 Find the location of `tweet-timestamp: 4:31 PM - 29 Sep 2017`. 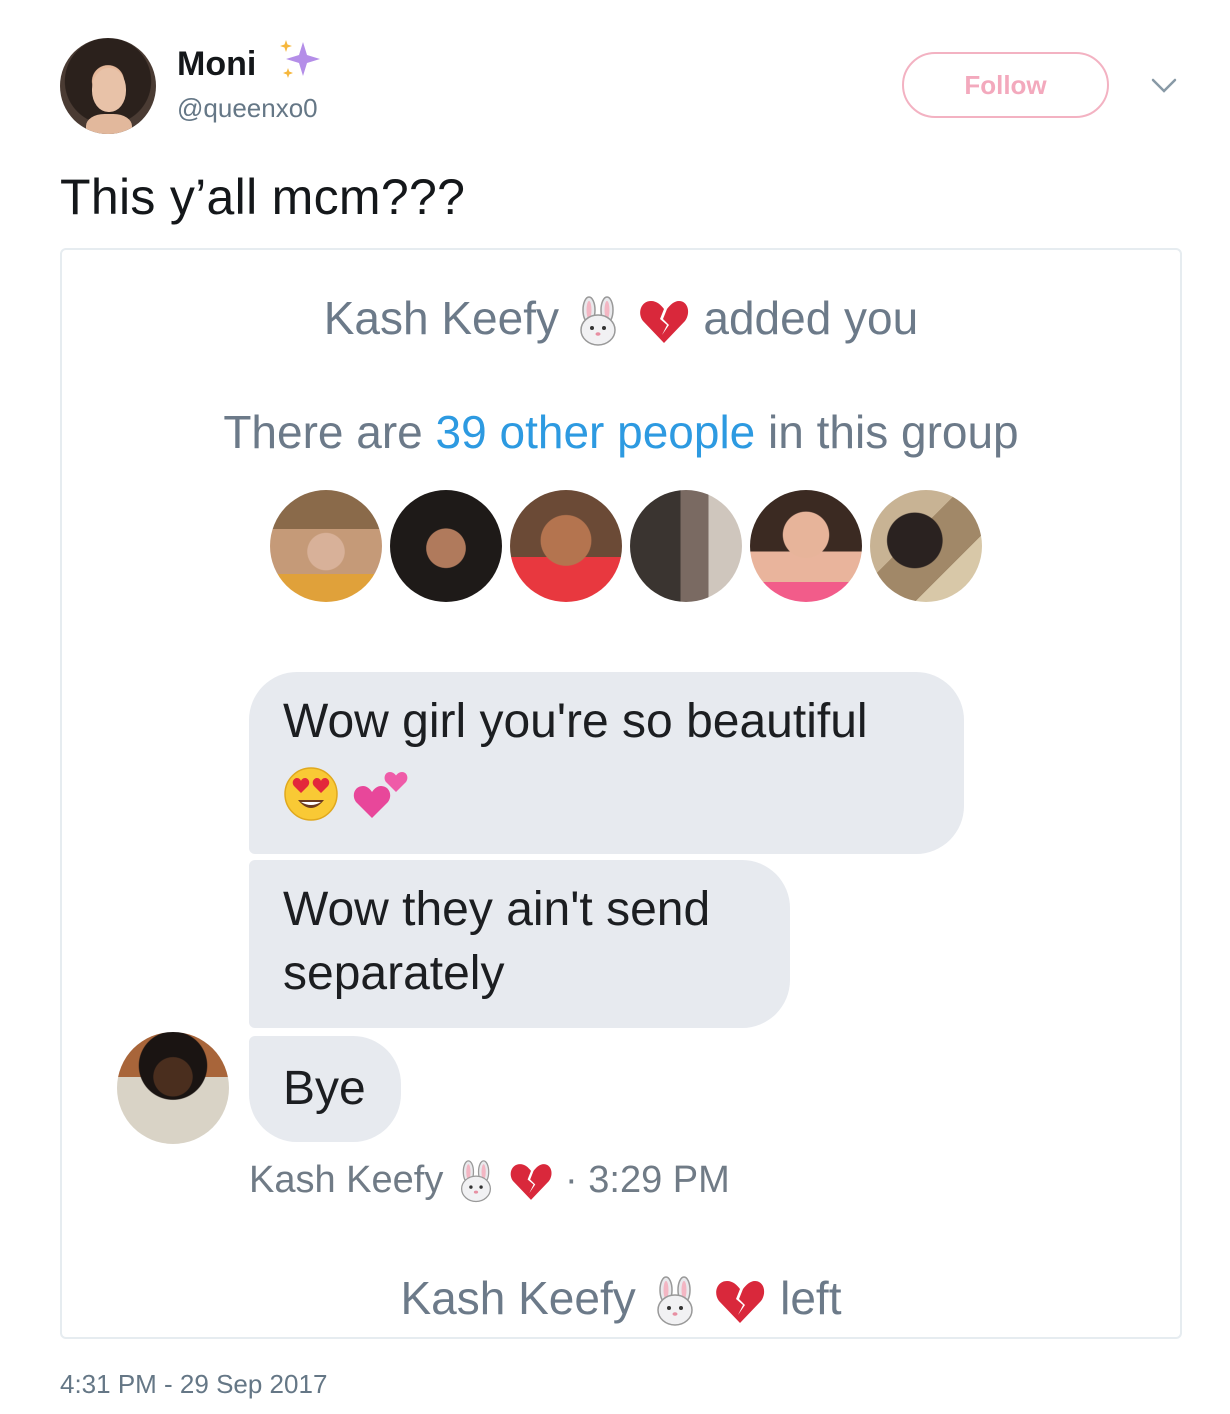

tweet-timestamp: 4:31 PM - 29 Sep 2017 is located at coordinates (193, 1384).